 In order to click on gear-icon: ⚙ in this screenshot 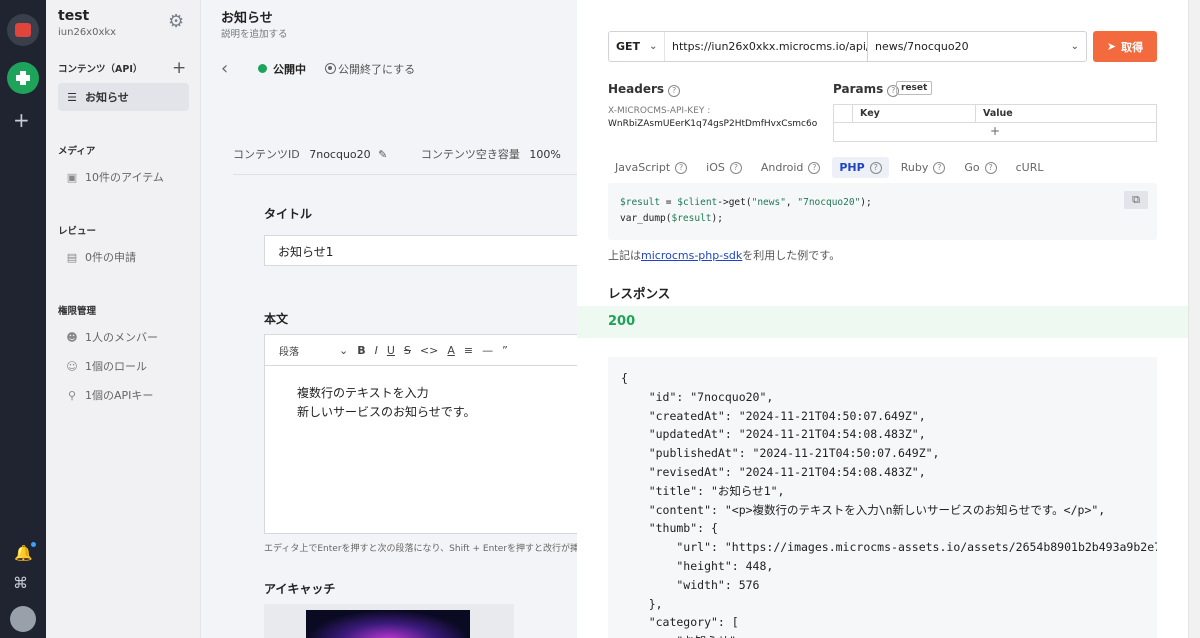, I will do `click(176, 21)`.